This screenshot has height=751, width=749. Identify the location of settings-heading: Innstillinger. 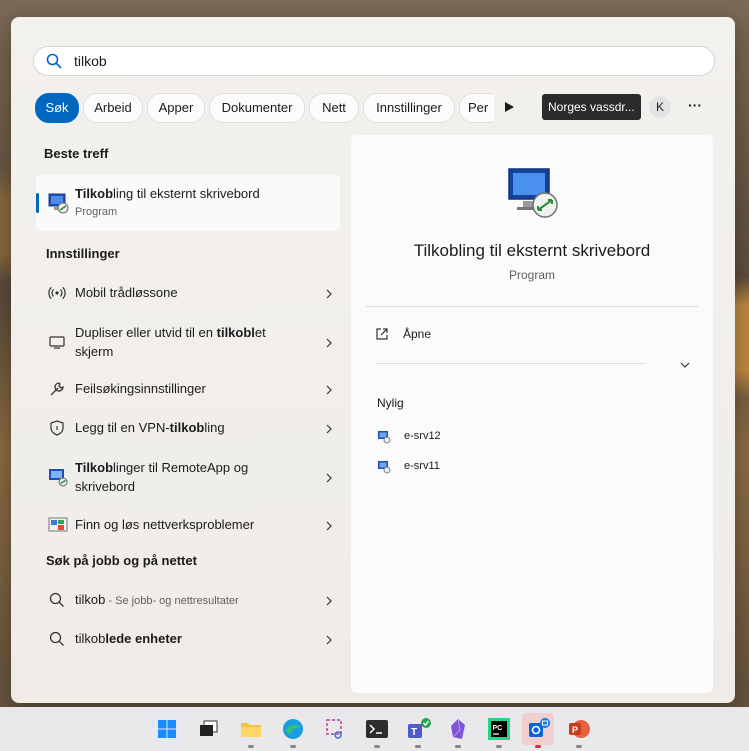
(83, 253).